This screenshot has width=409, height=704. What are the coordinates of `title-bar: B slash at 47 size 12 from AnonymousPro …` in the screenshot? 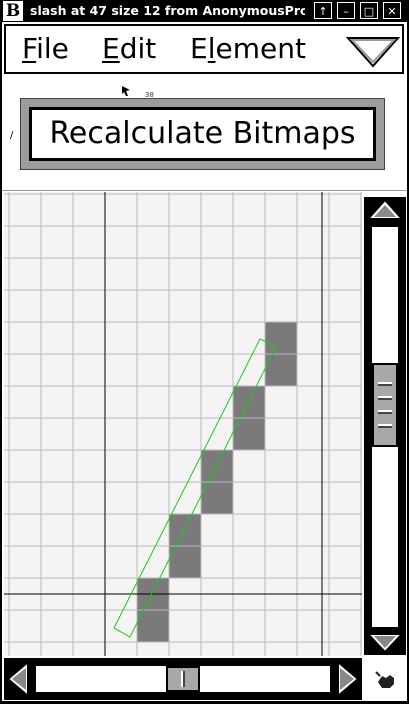 It's located at (204, 11).